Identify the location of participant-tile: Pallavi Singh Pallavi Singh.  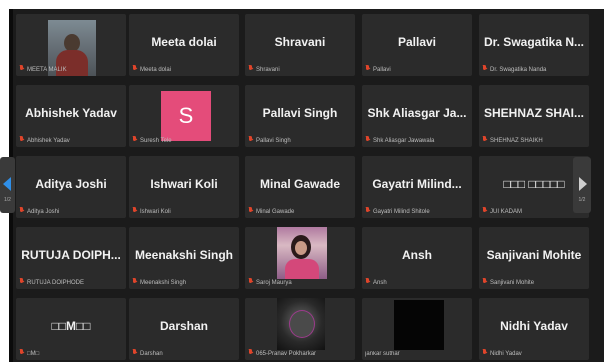
(300, 116).